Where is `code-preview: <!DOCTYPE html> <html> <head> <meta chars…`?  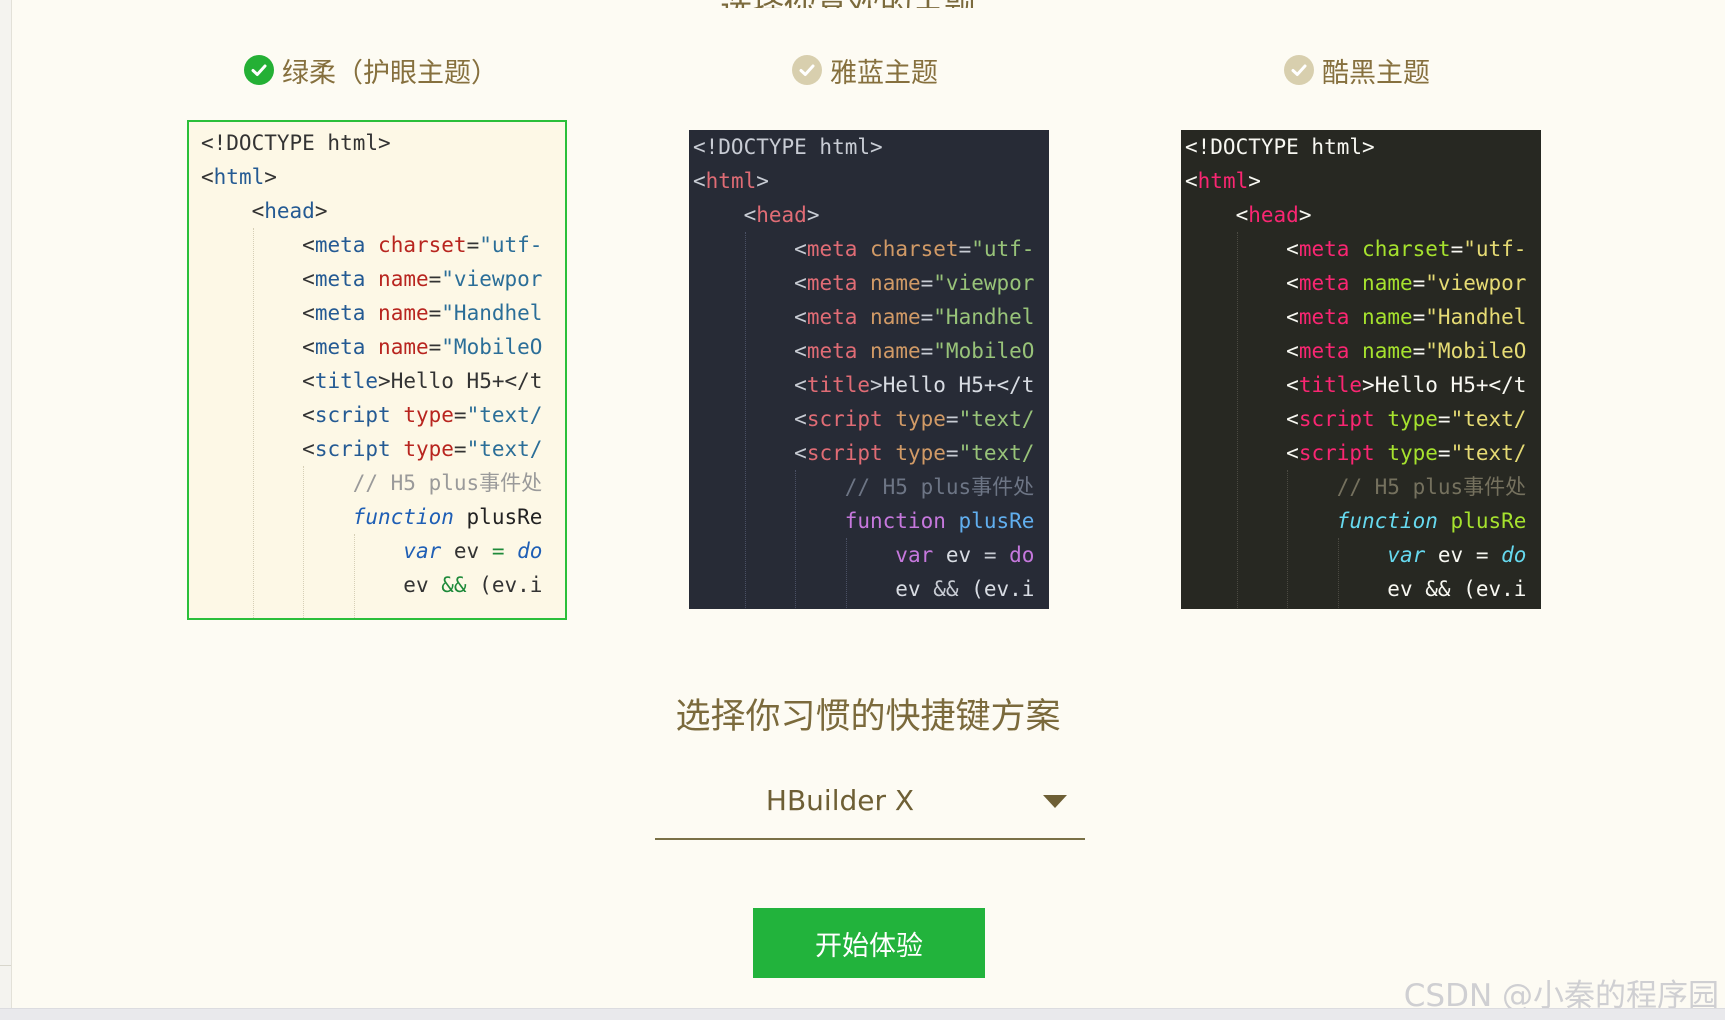
code-preview: <!DOCTYPE html> <html> <head> <meta chars… is located at coordinates (871, 369).